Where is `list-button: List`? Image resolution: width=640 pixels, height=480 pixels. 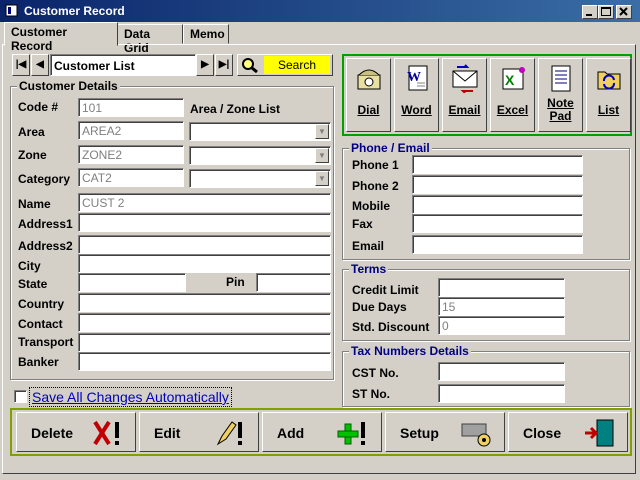 list-button: List is located at coordinates (608, 95).